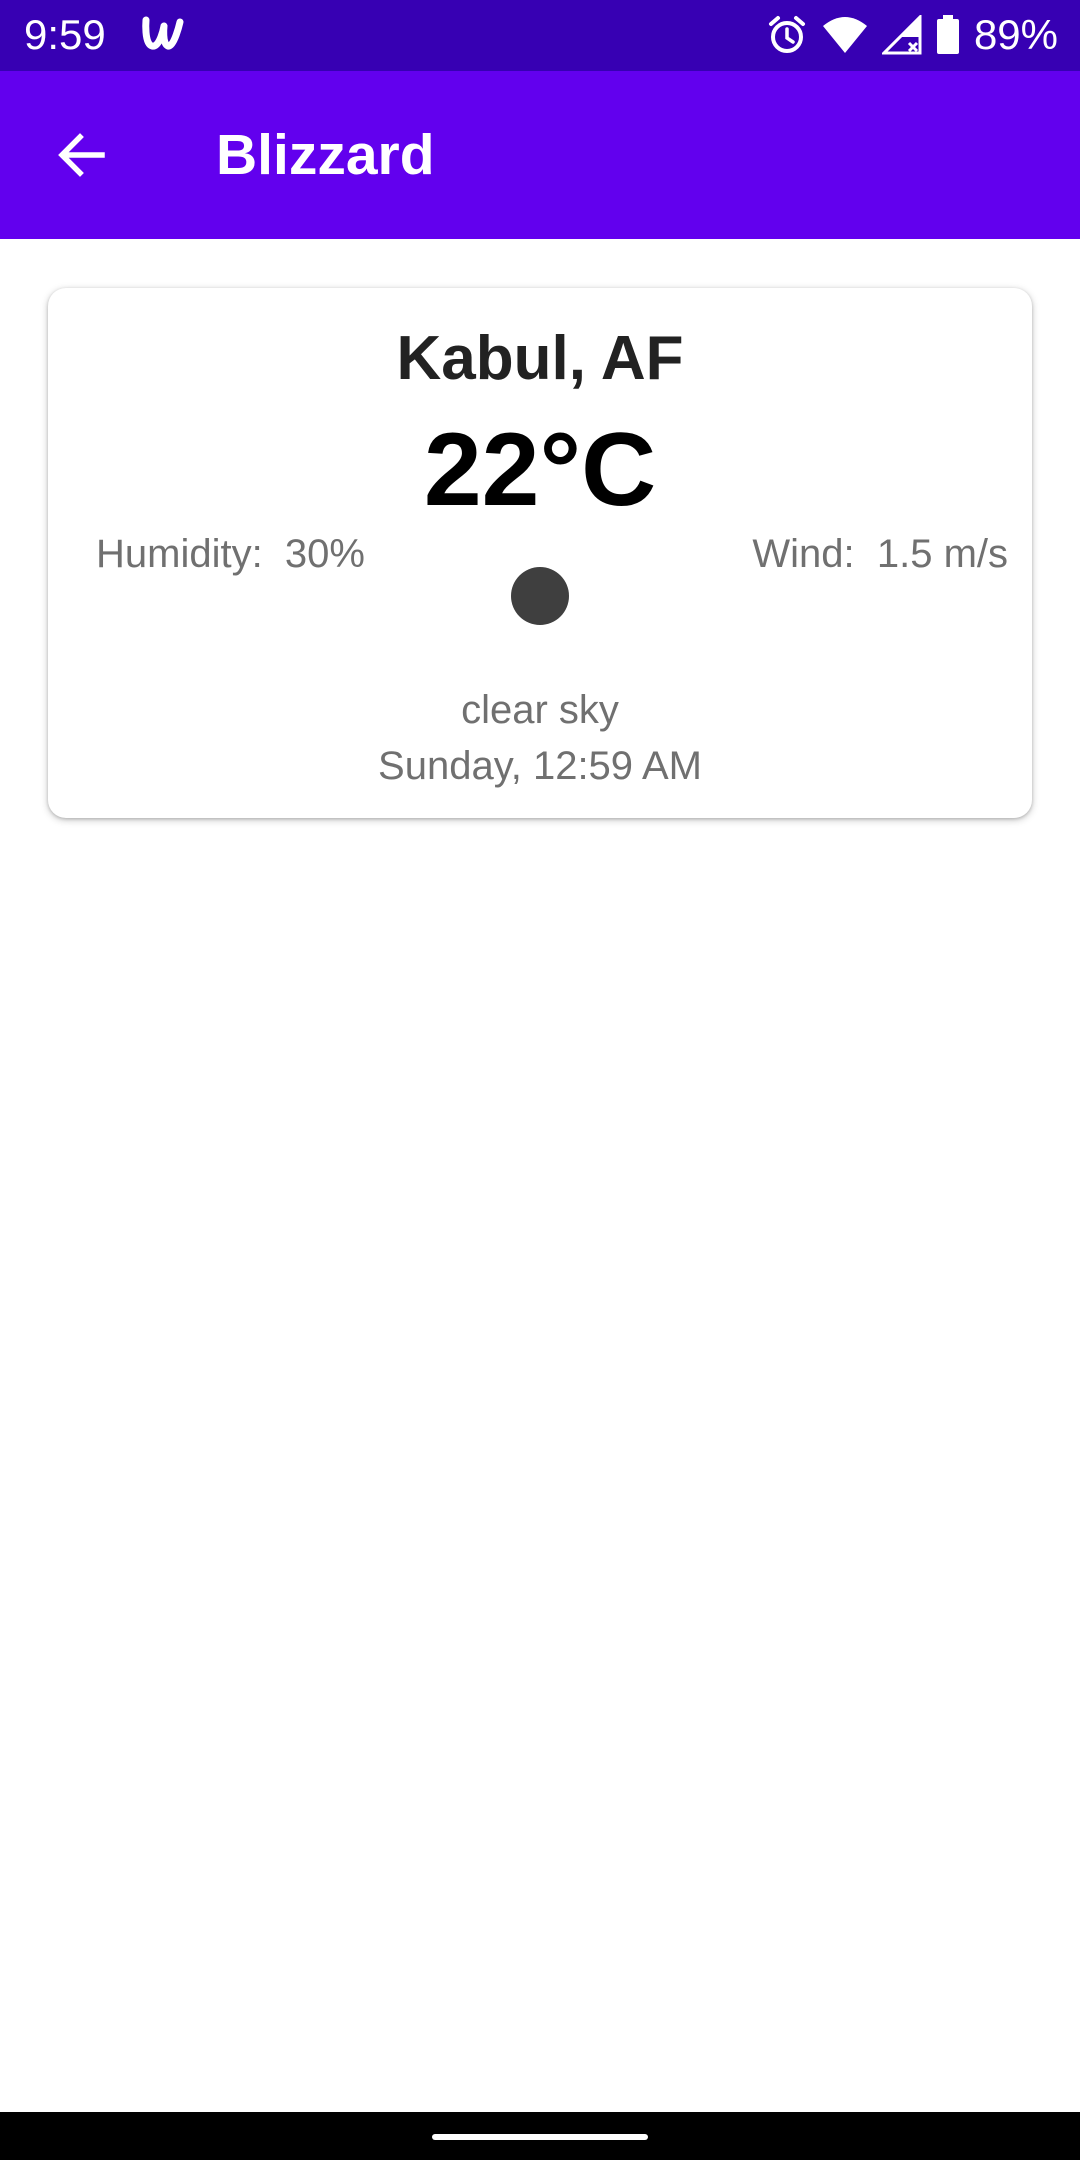  I want to click on home-gesture-handle, so click(540, 2137).